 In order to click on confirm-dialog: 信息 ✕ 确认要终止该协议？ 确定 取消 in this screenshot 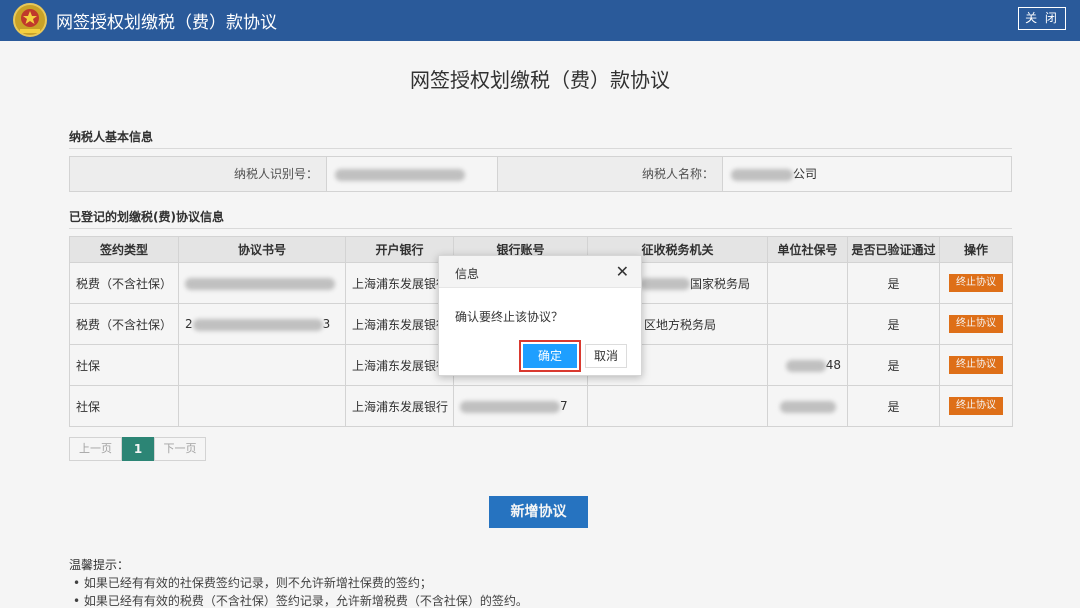, I will do `click(540, 315)`.